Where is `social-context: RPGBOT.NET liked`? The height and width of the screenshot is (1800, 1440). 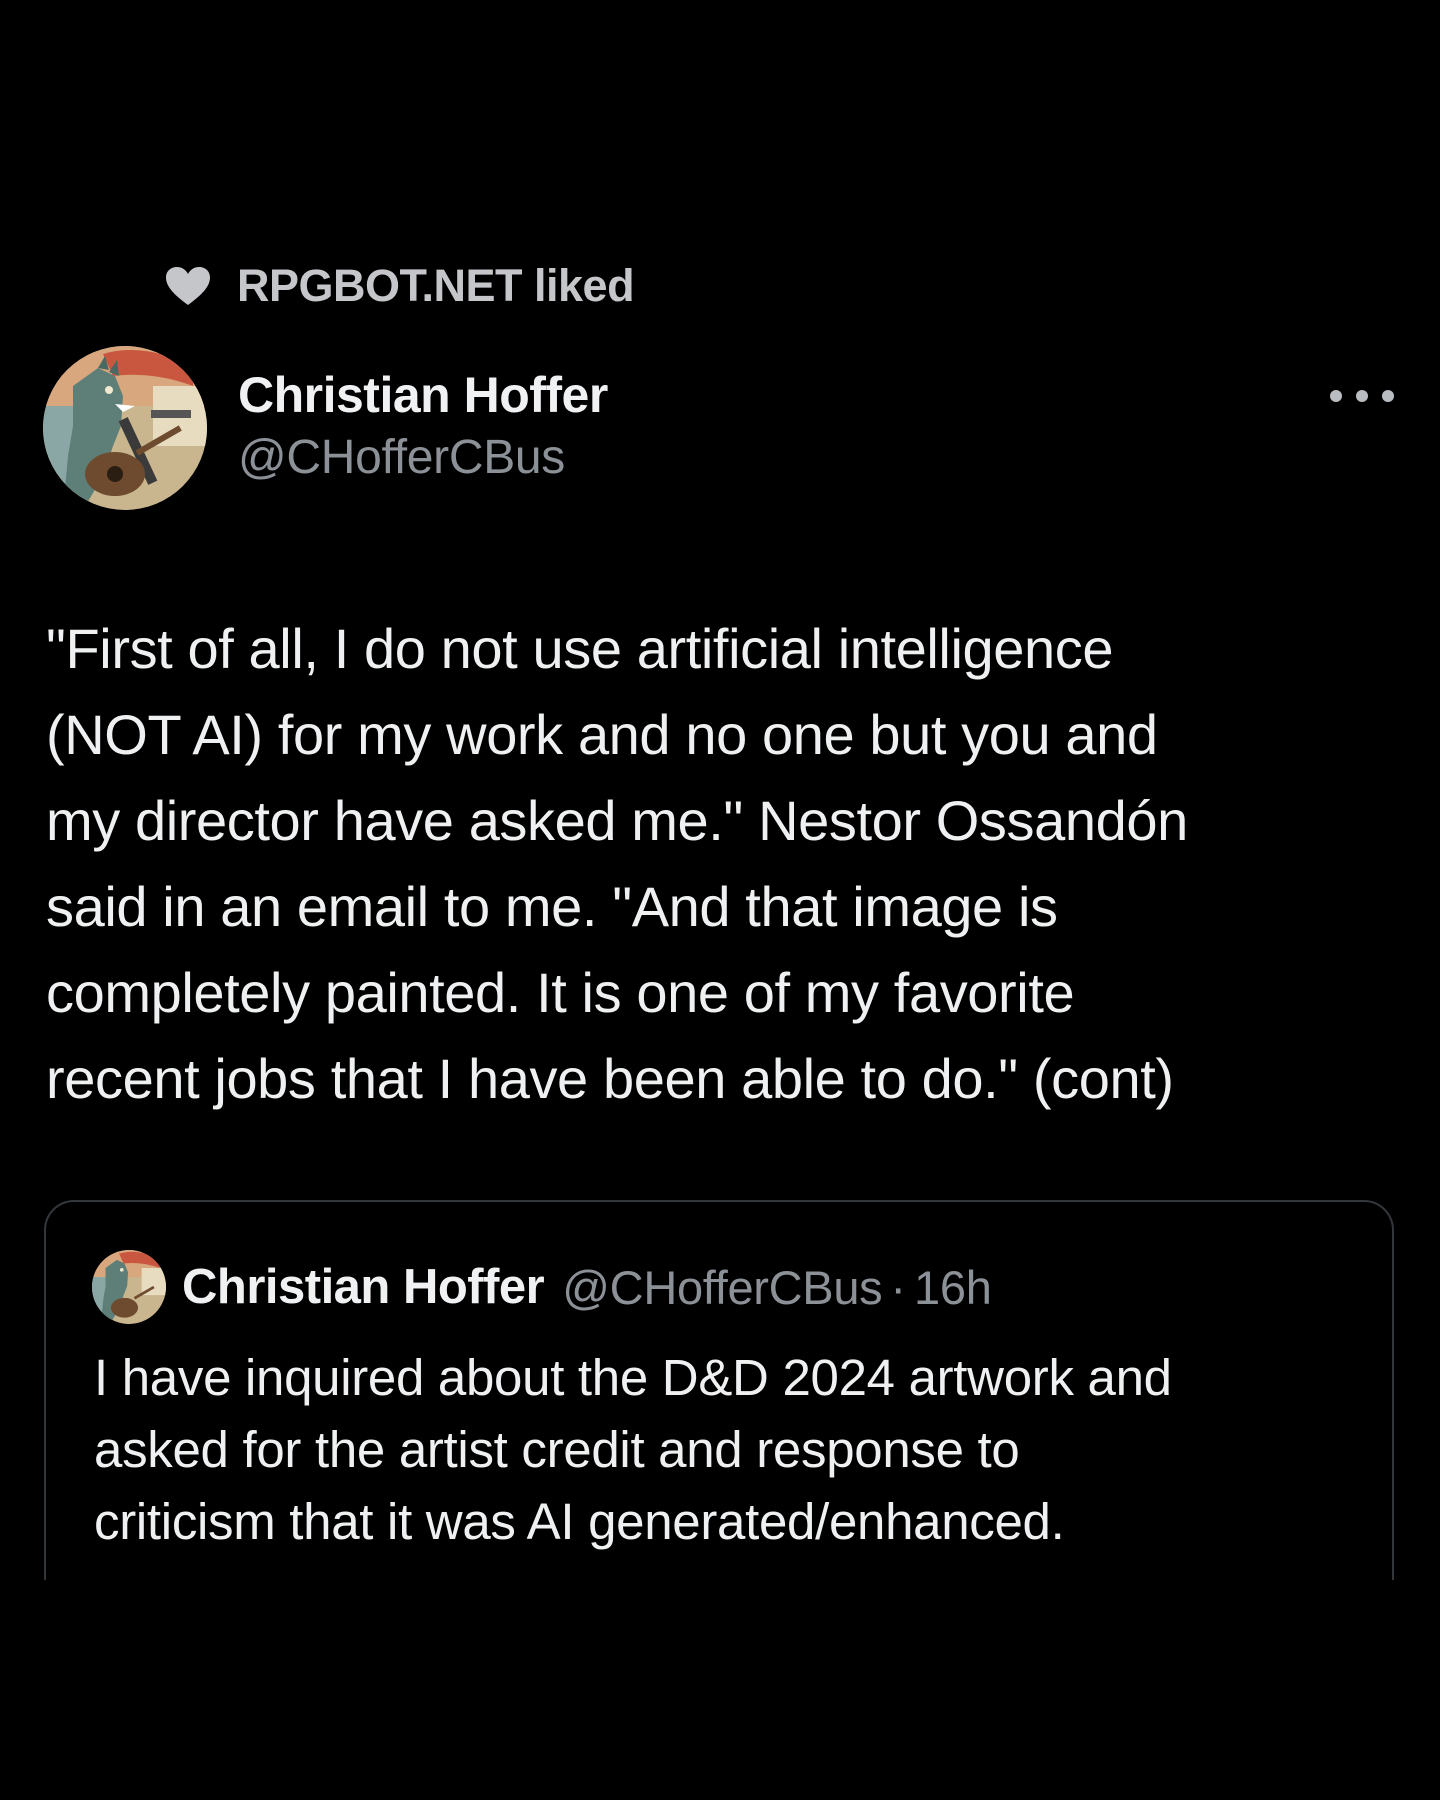
social-context: RPGBOT.NET liked is located at coordinates (400, 286).